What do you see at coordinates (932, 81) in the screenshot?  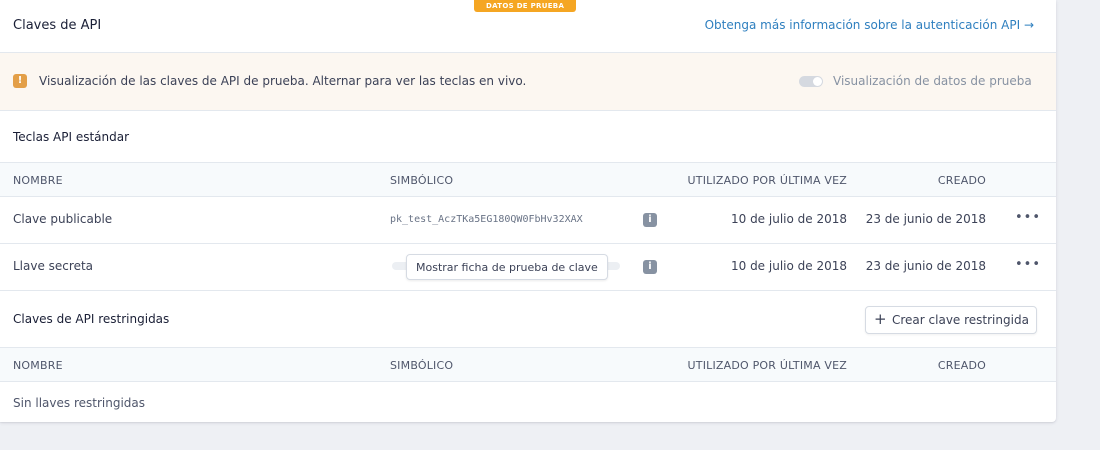 I see `test-data-toggle-label: Visualización de datos de prueba` at bounding box center [932, 81].